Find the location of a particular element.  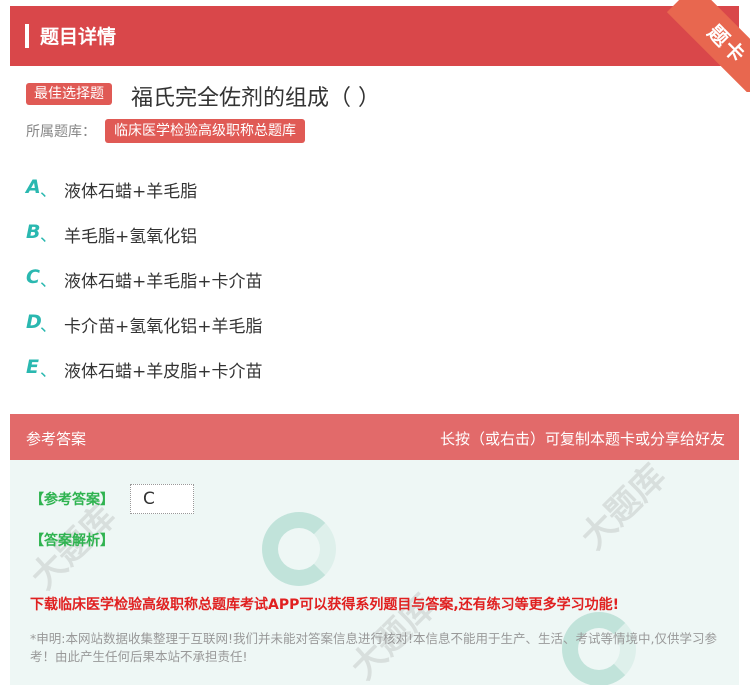

reference-answer-value: C is located at coordinates (162, 499).